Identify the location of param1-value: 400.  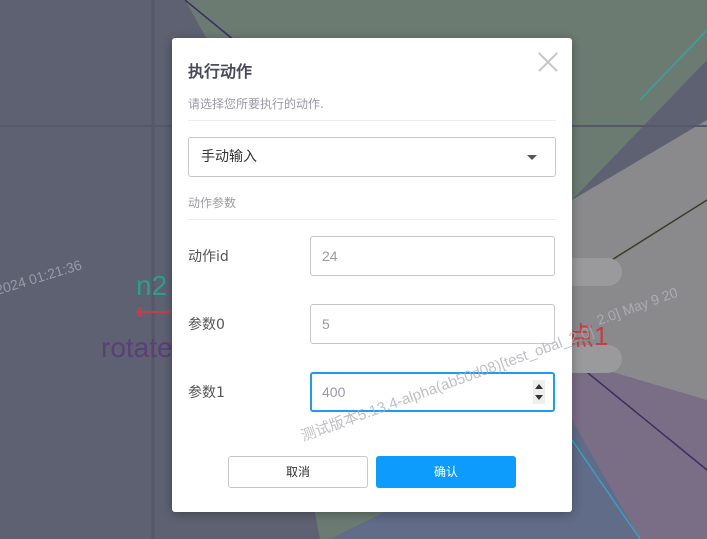
(334, 392).